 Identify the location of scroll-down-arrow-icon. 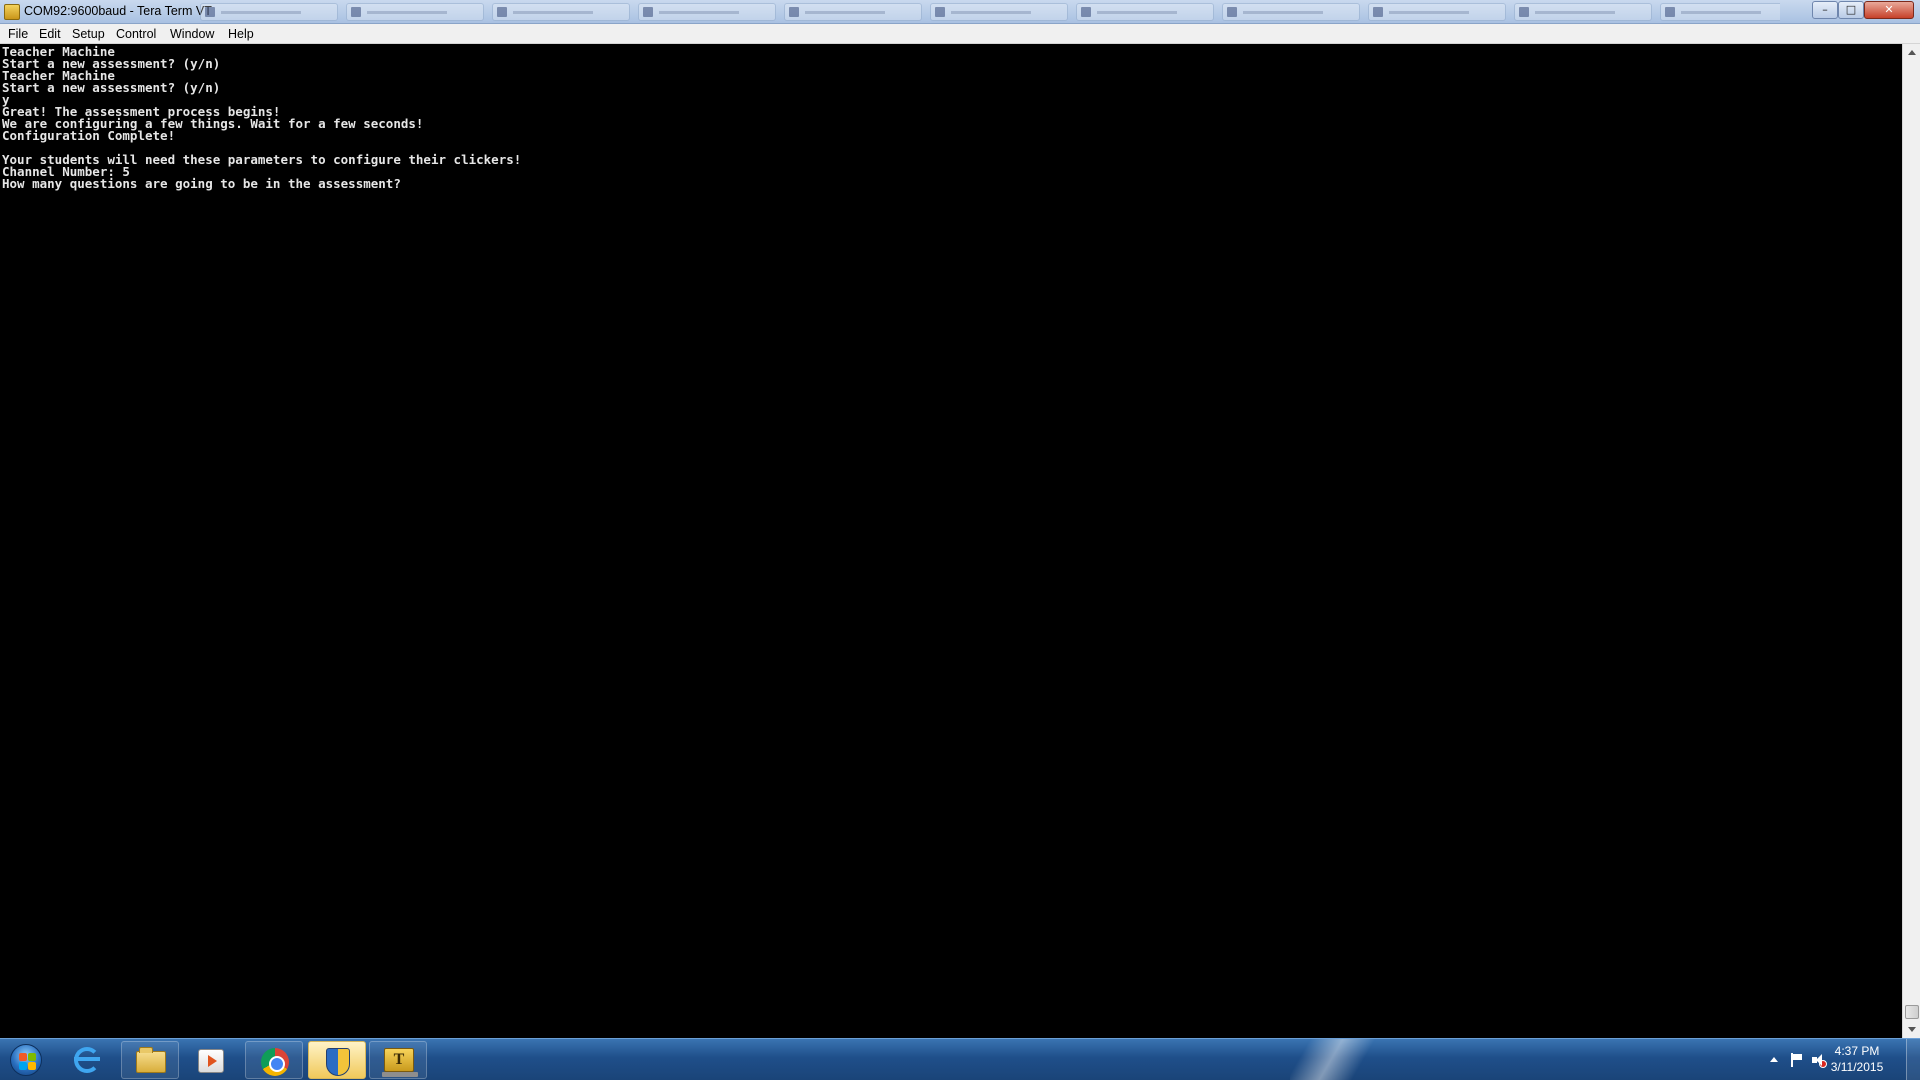
(1912, 1029).